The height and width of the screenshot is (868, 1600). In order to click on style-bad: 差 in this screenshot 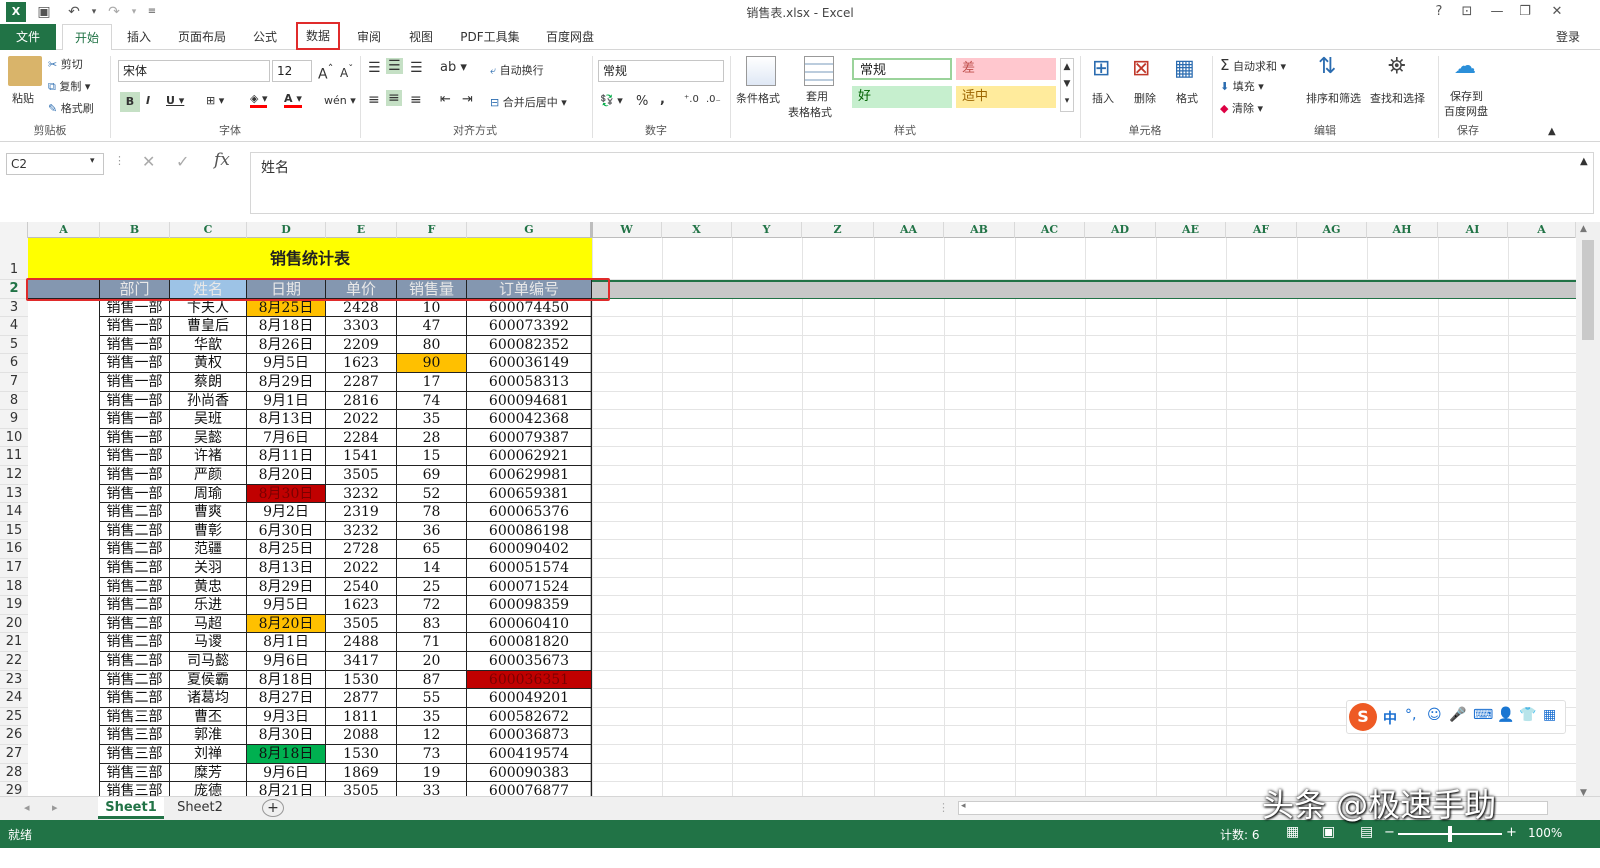, I will do `click(1006, 69)`.